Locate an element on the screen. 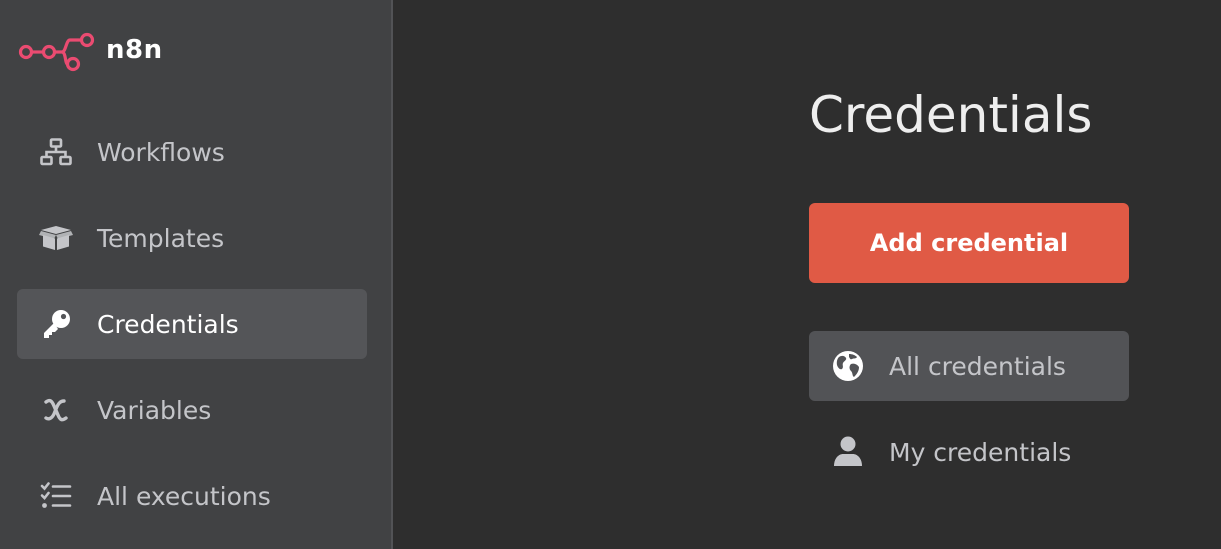  workflows-icon is located at coordinates (56, 152).